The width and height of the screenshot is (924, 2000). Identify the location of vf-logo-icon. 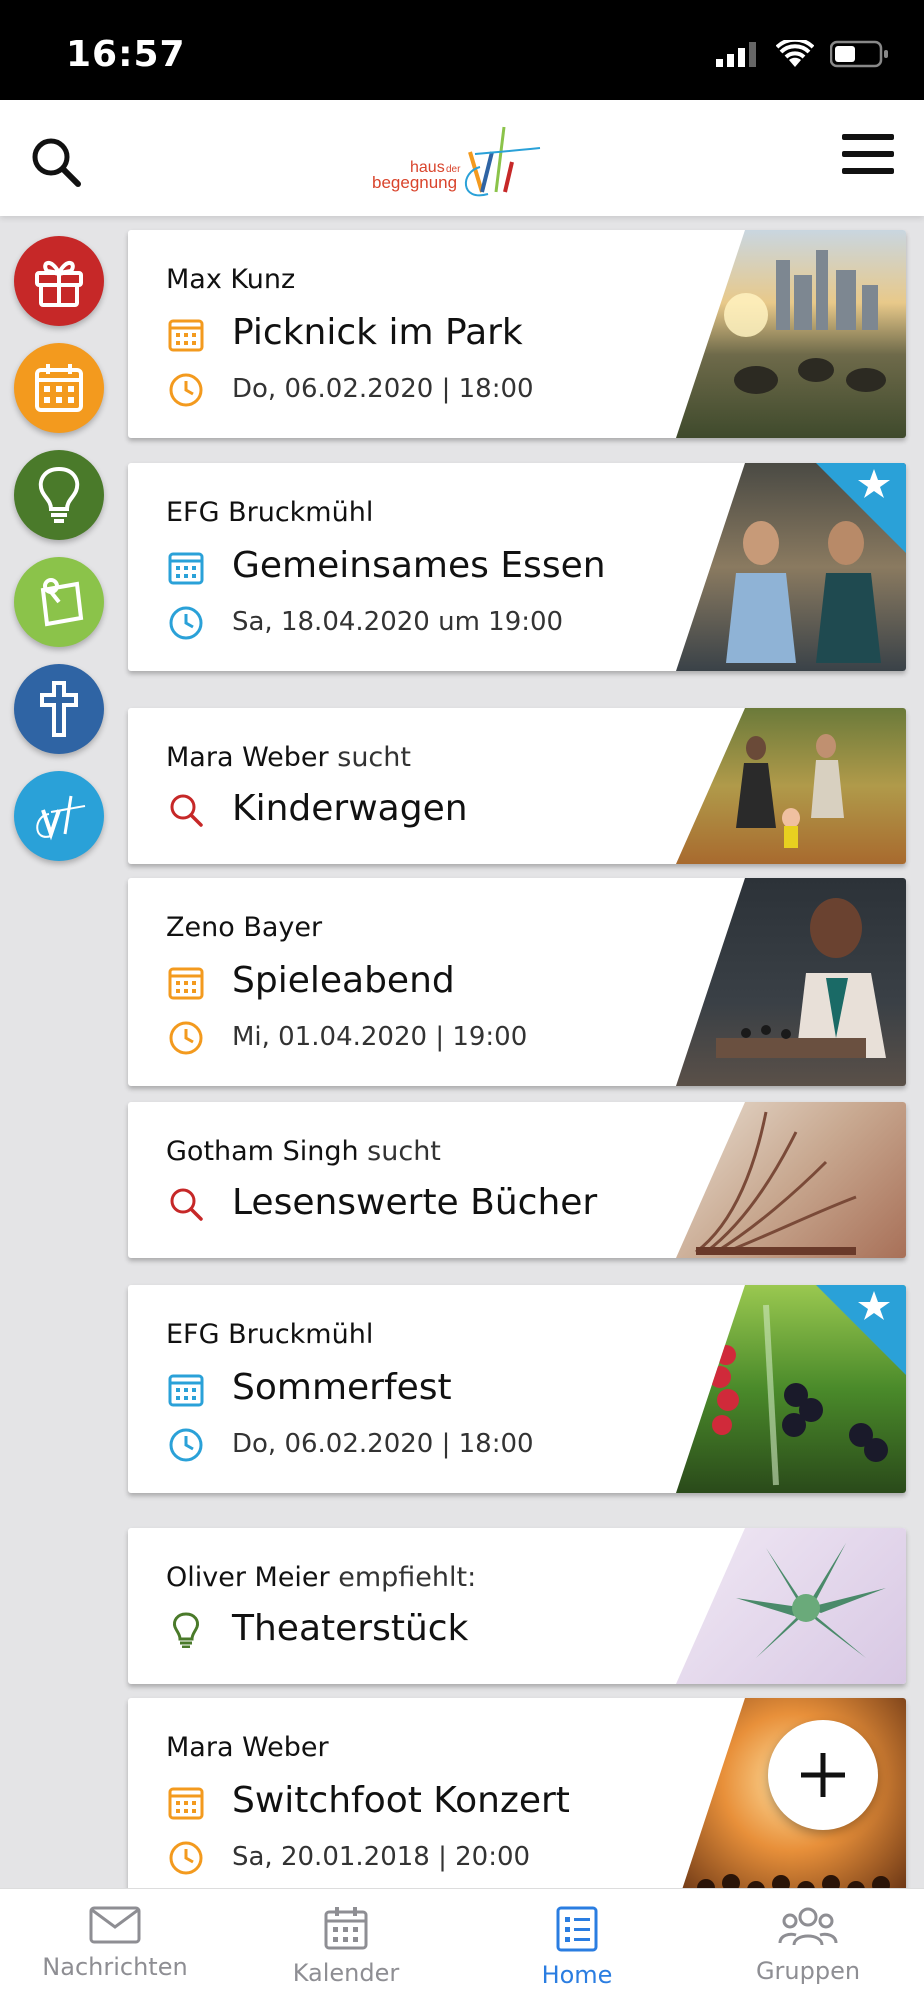
(61, 818).